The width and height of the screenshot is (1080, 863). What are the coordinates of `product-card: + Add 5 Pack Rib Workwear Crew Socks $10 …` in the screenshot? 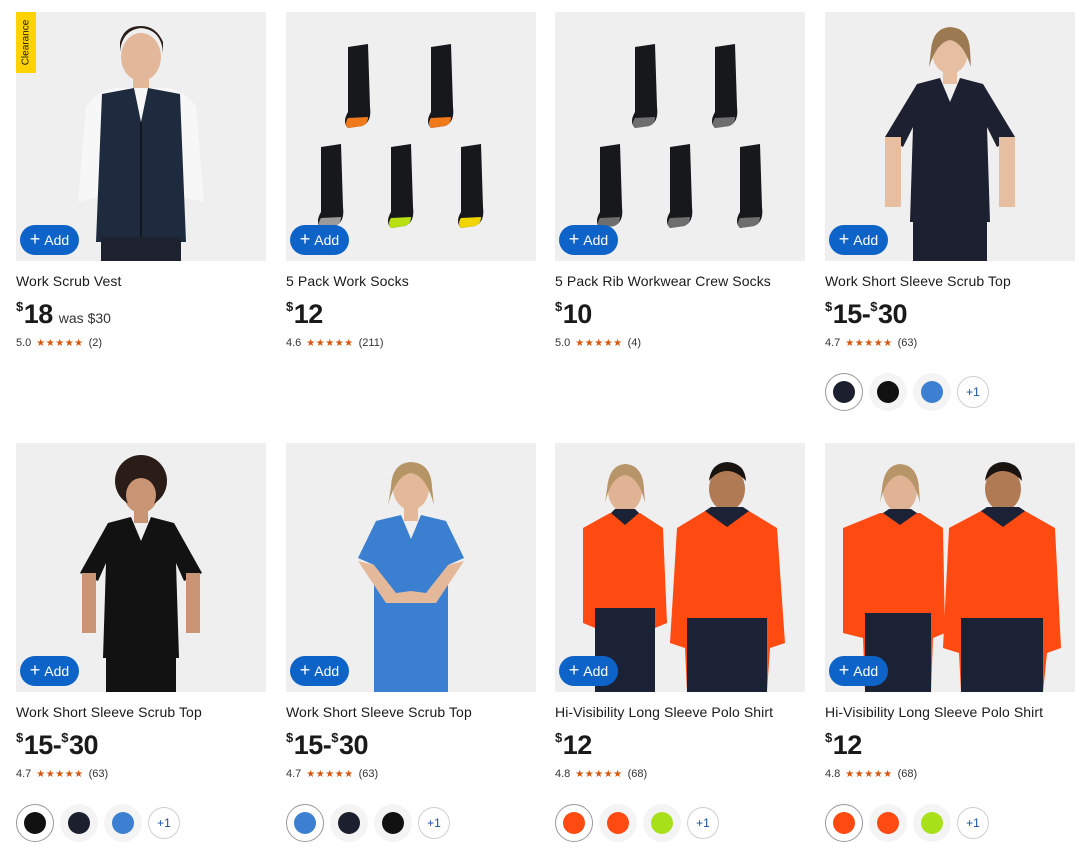 It's located at (680, 181).